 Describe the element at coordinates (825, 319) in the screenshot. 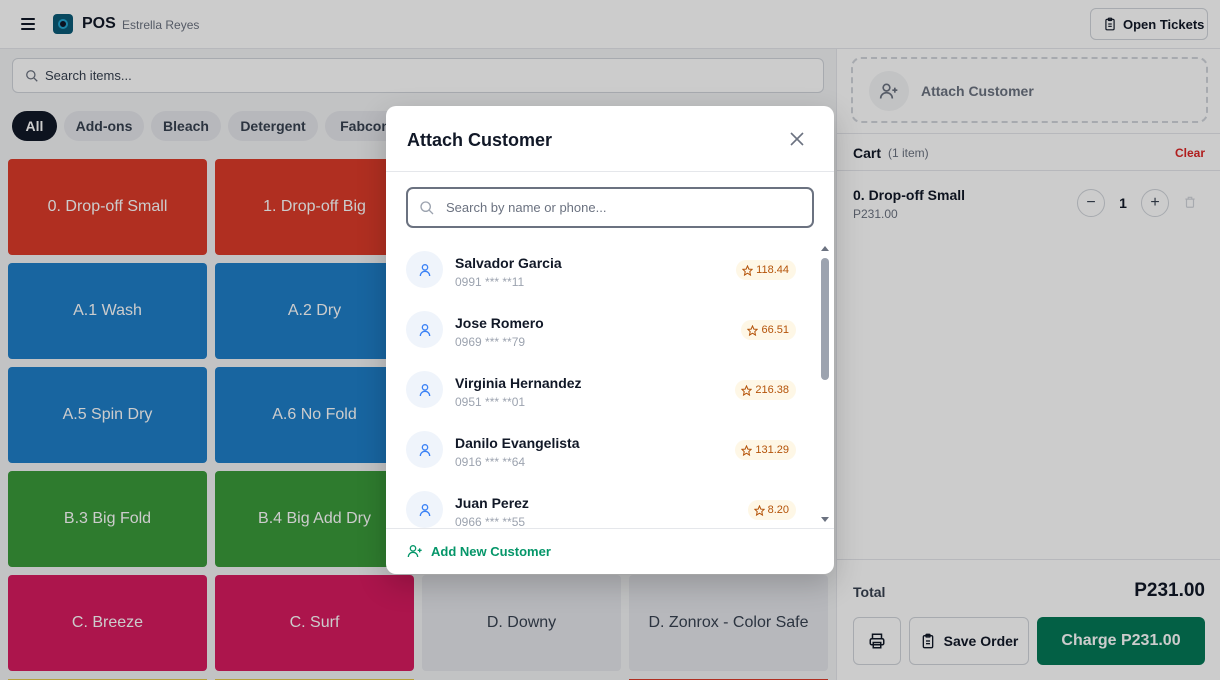

I see `scroll-thumb` at that location.